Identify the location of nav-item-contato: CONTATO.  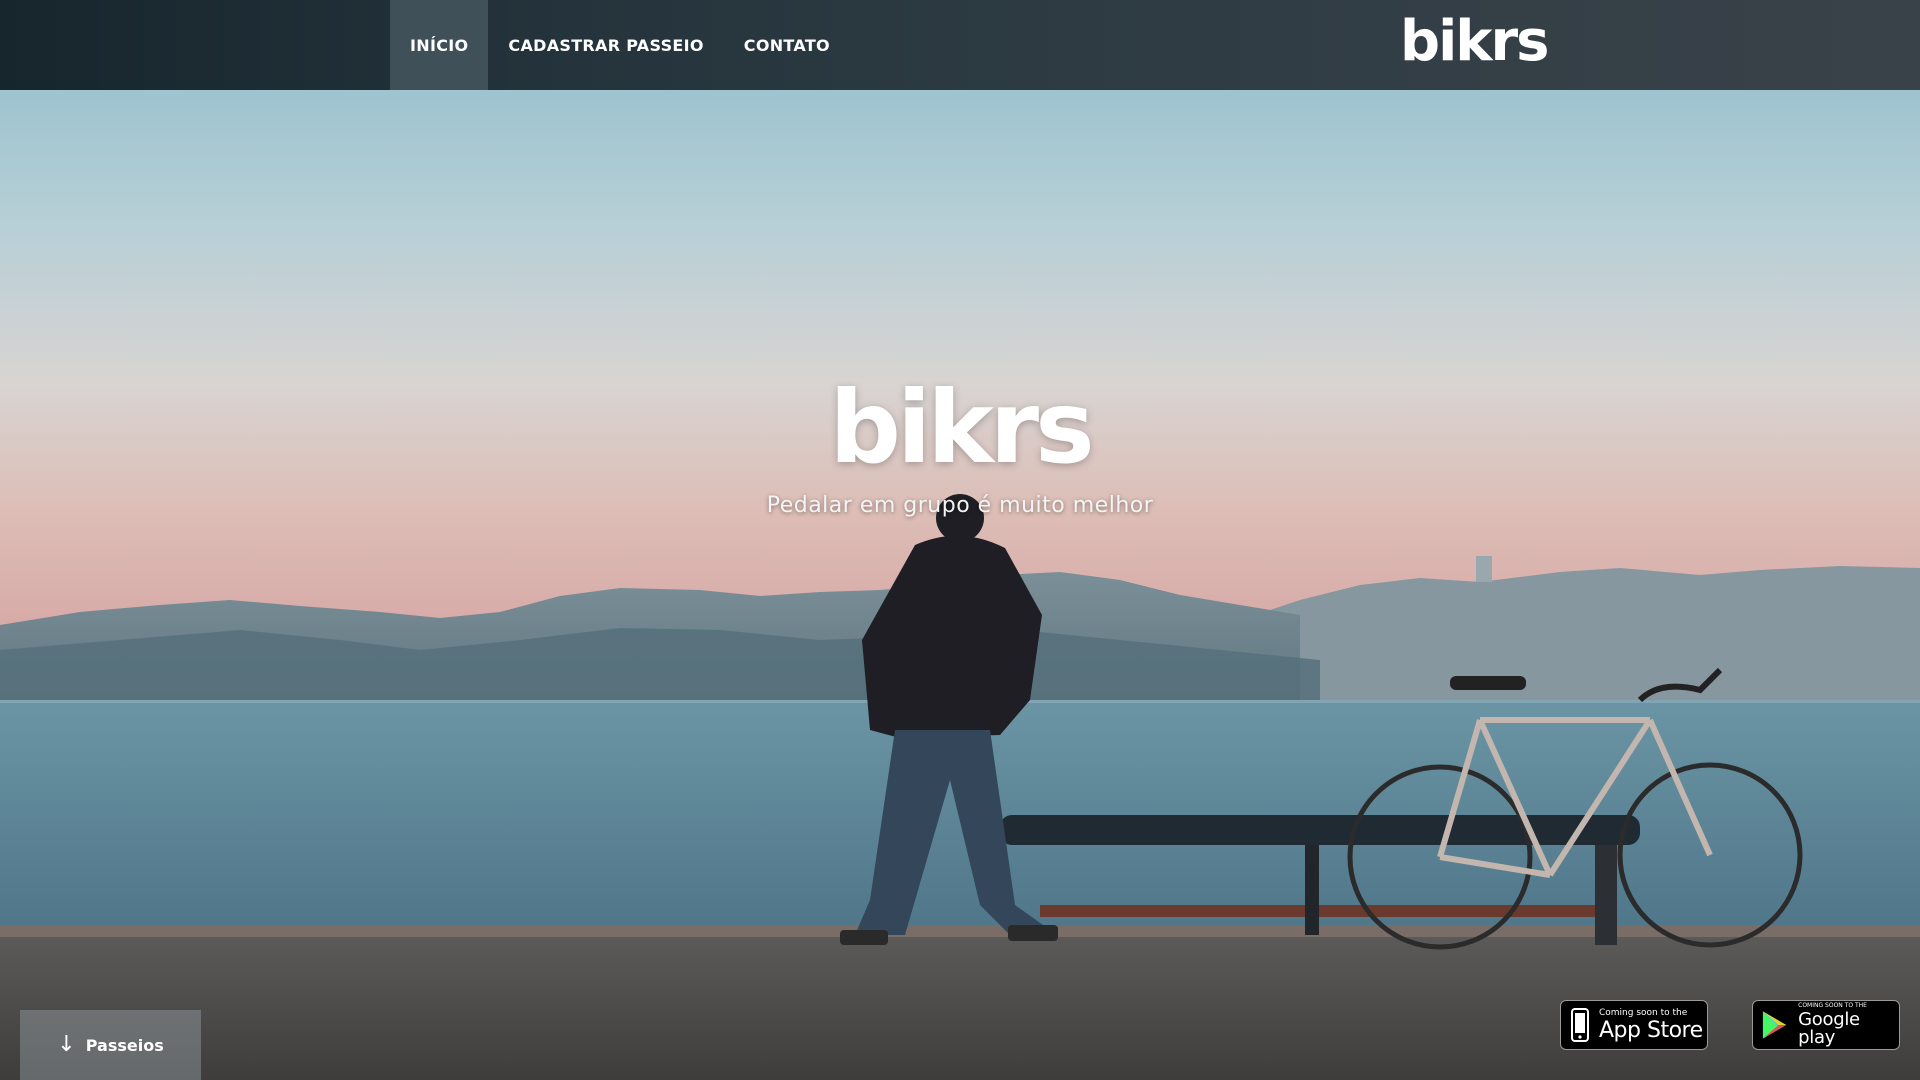
(787, 45).